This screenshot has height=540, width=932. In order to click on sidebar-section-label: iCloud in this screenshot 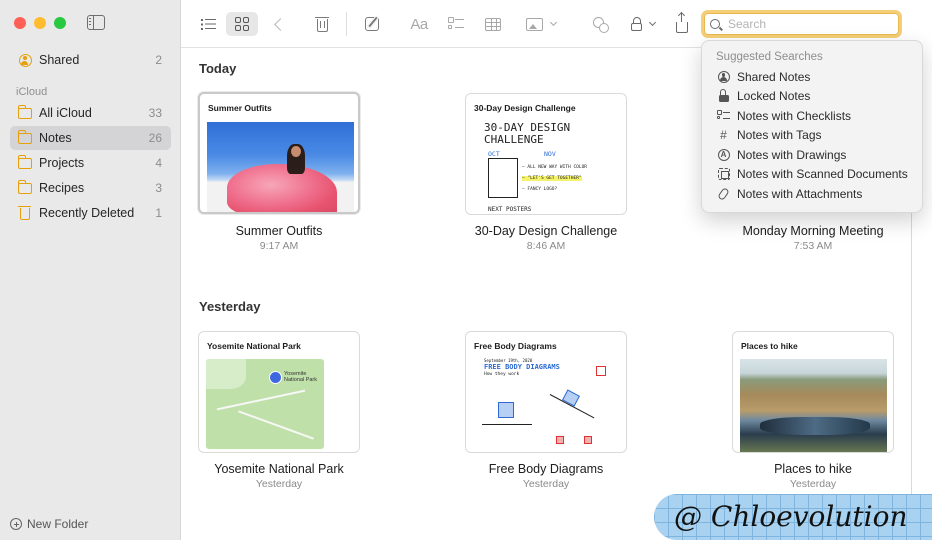, I will do `click(32, 92)`.